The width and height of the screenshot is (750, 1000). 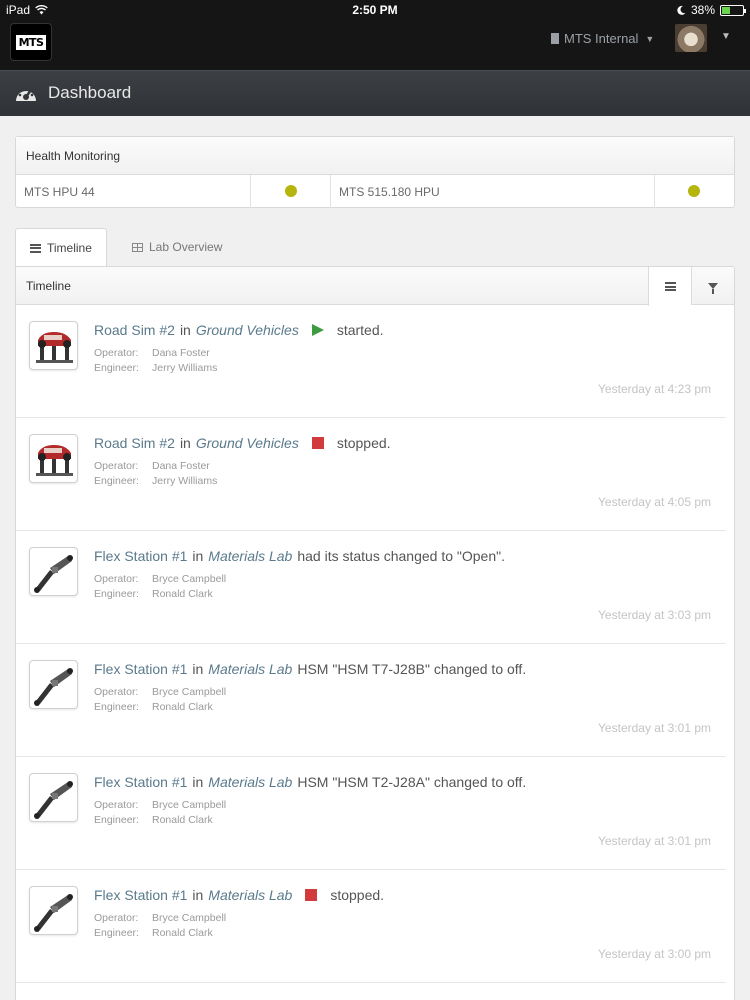 What do you see at coordinates (650, 38) in the screenshot?
I see `chevron-down-icon: ▼` at bounding box center [650, 38].